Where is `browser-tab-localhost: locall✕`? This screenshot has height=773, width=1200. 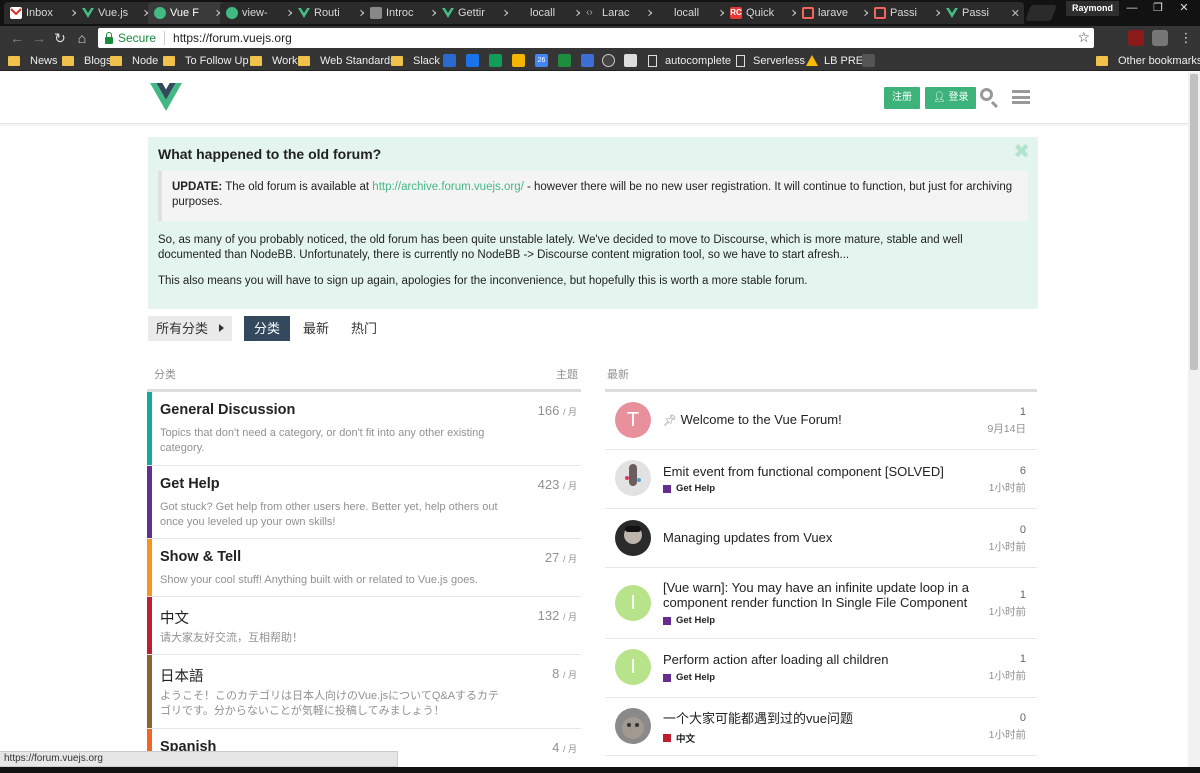
browser-tab-localhost: locall✕ is located at coordinates (548, 13).